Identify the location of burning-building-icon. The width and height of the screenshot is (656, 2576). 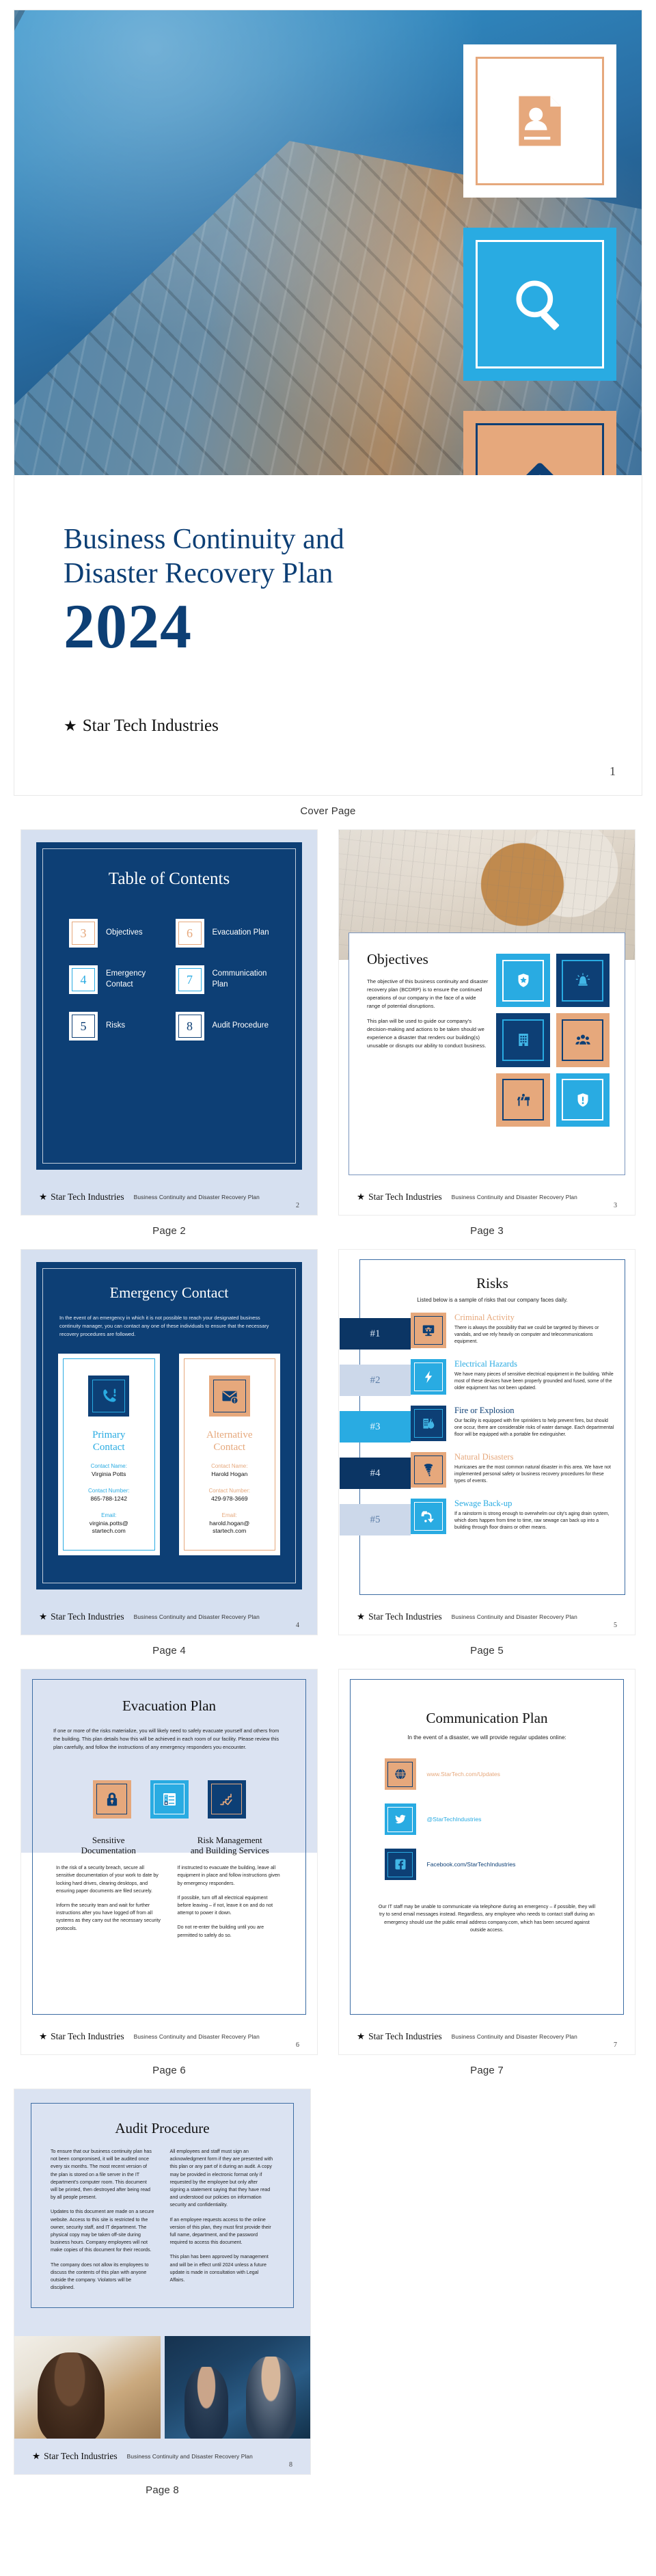
(428, 1423).